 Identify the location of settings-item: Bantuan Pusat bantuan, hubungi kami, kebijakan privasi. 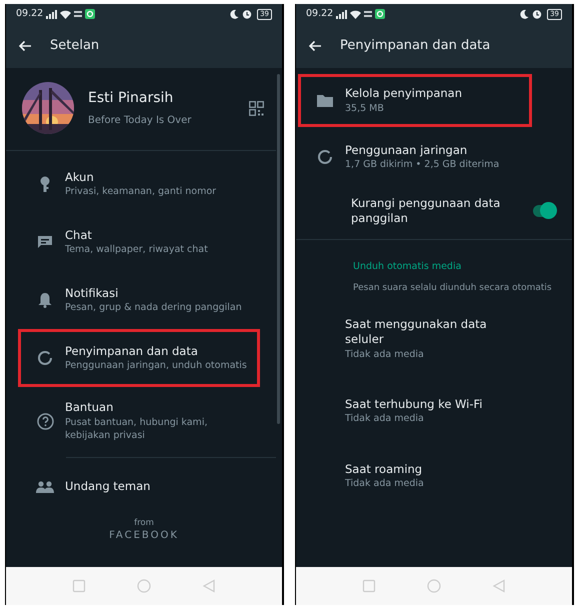
(139, 421).